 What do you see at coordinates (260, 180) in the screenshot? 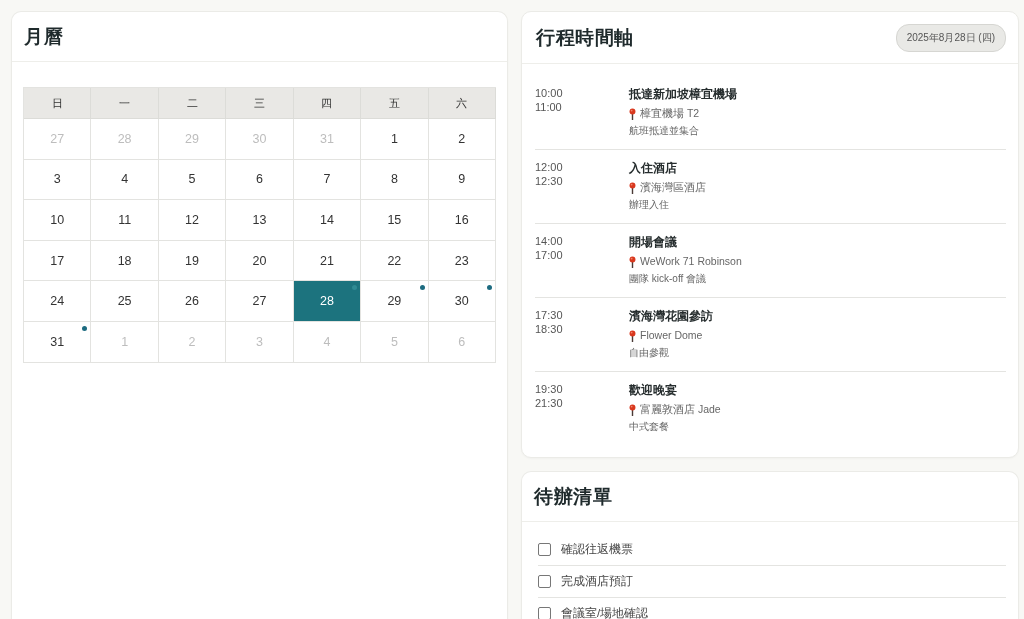
I see `calendar-day: 6` at bounding box center [260, 180].